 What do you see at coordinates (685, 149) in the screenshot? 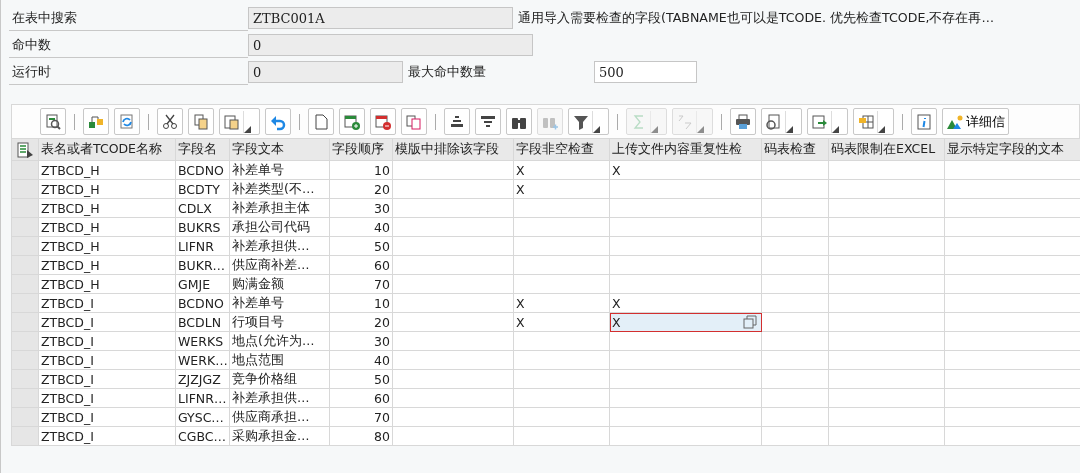
I see `column-header: 上传文件内容重复性检` at bounding box center [685, 149].